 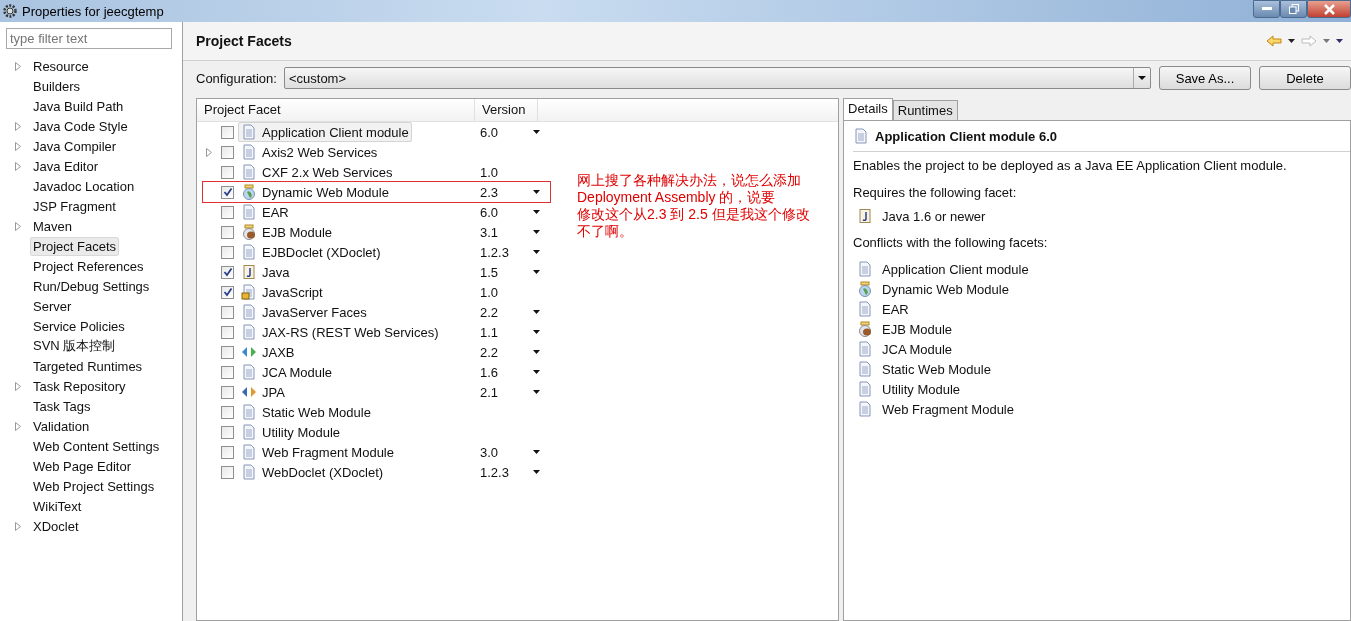 I want to click on version-value: 3.1, so click(x=489, y=232).